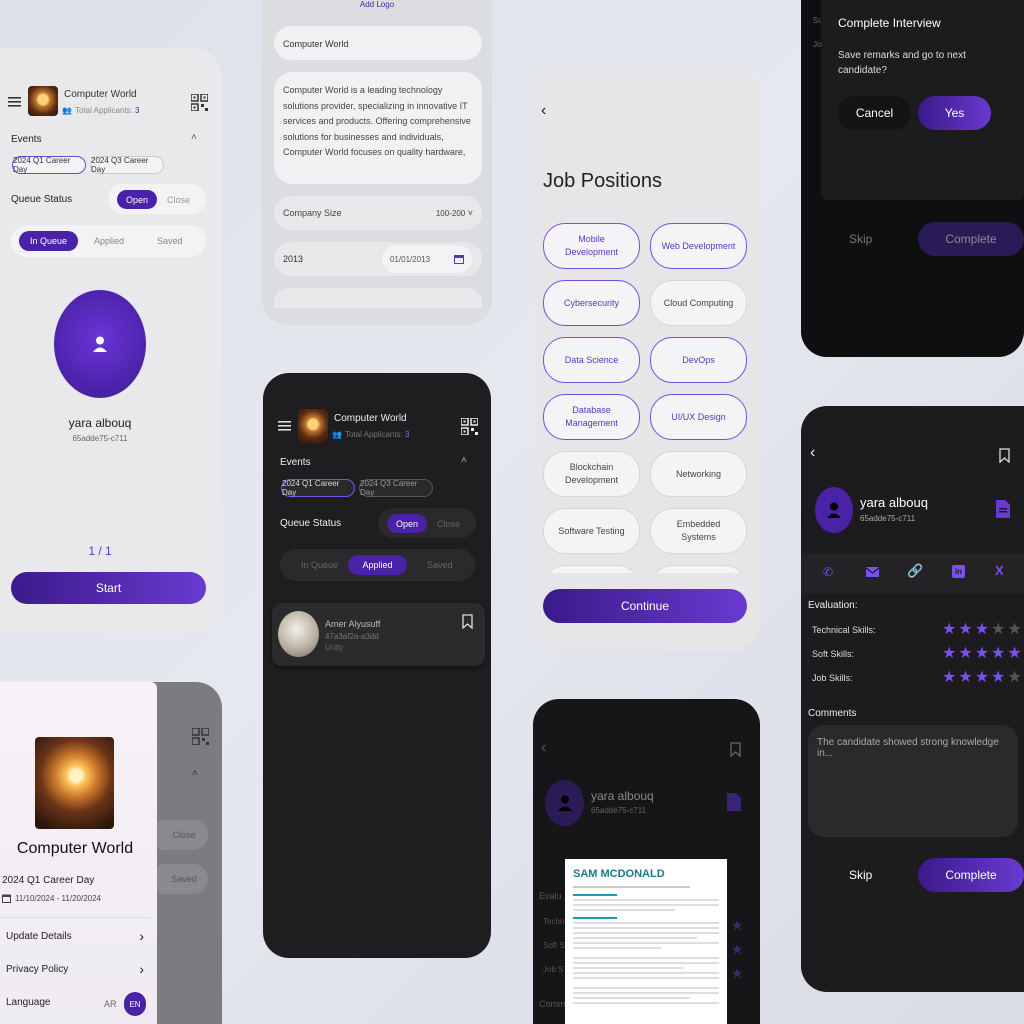 This screenshot has width=1024, height=1024. Describe the element at coordinates (591, 474) in the screenshot. I see `position-chip: Blockchain Development` at that location.